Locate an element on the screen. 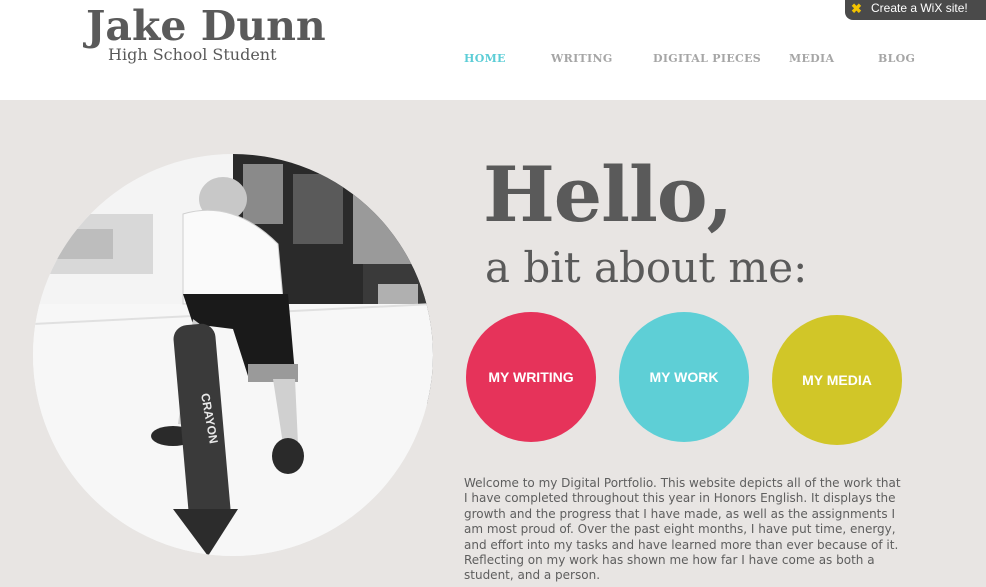 Image resolution: width=986 pixels, height=587 pixels. my-writing-button: MY WRITING is located at coordinates (531, 377).